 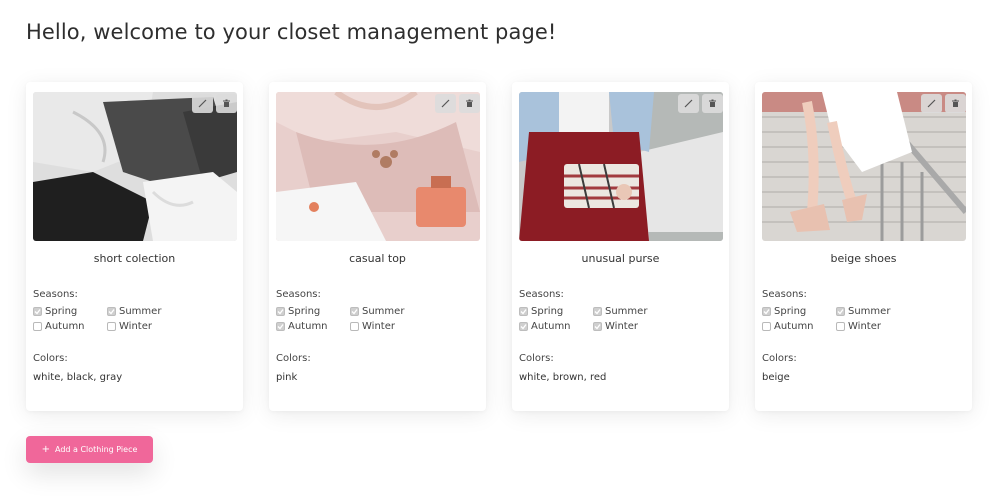 What do you see at coordinates (863, 258) in the screenshot?
I see `card-title: beige shoes` at bounding box center [863, 258].